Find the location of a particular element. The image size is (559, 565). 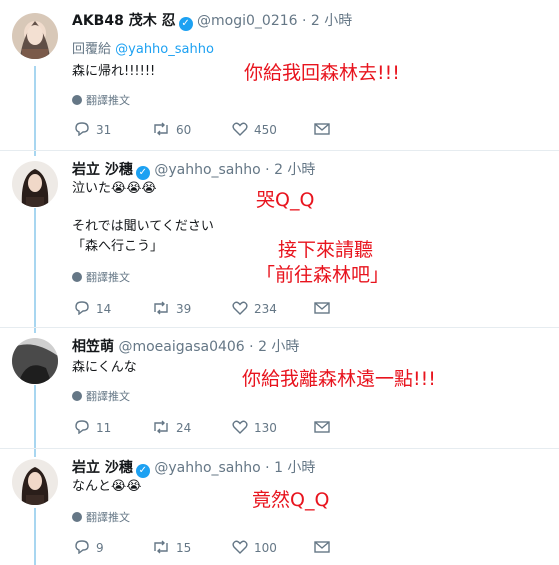

like-count: 450 is located at coordinates (265, 130).